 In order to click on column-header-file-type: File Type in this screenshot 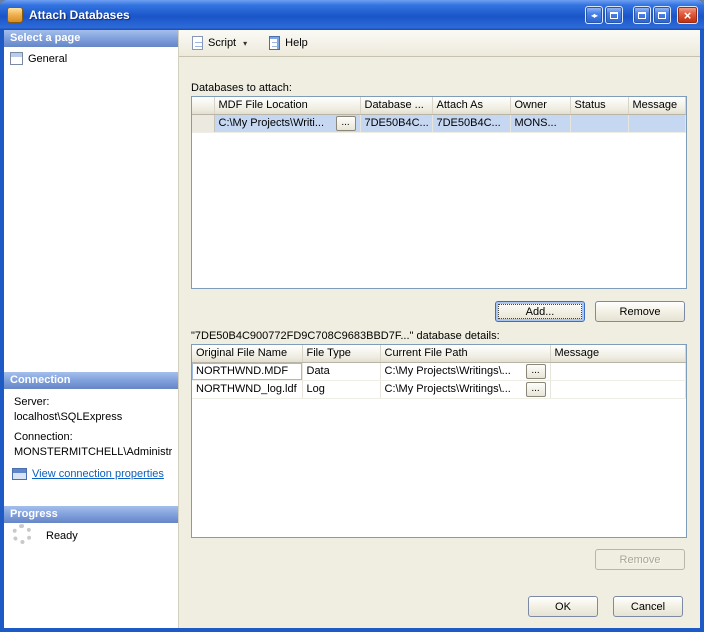, I will do `click(341, 354)`.